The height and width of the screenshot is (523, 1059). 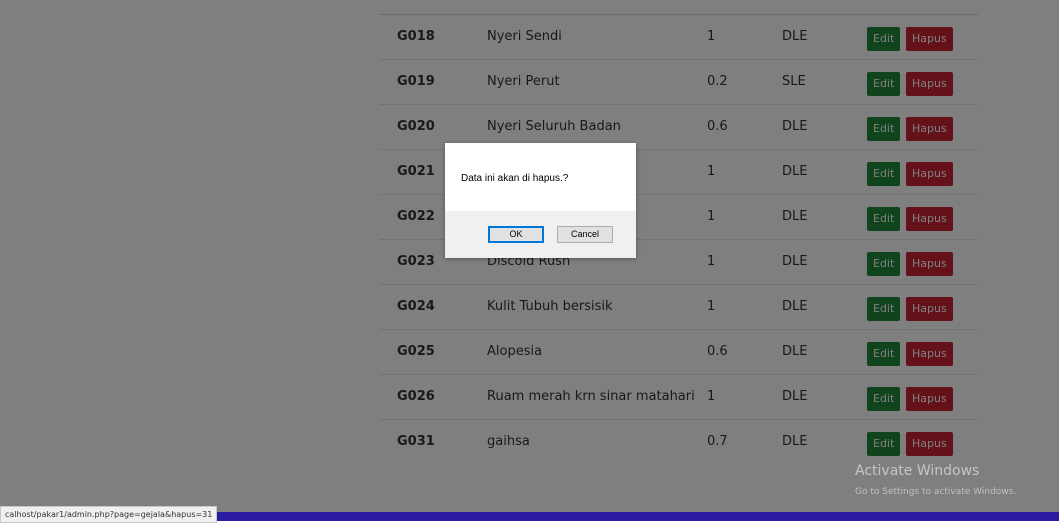 What do you see at coordinates (917, 471) in the screenshot?
I see `activate-windows-title: Activate Windows` at bounding box center [917, 471].